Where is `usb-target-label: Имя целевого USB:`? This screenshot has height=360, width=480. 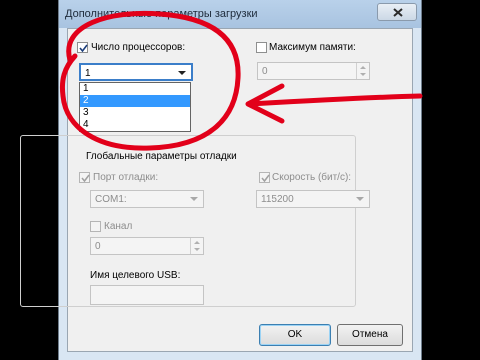
usb-target-label: Имя целевого USB: is located at coordinates (135, 275).